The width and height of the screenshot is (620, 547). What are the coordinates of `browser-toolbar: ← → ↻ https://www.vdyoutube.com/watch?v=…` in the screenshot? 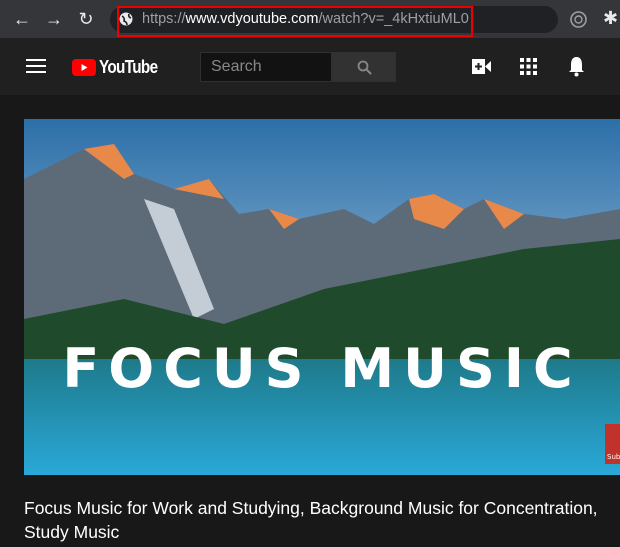 It's located at (310, 19).